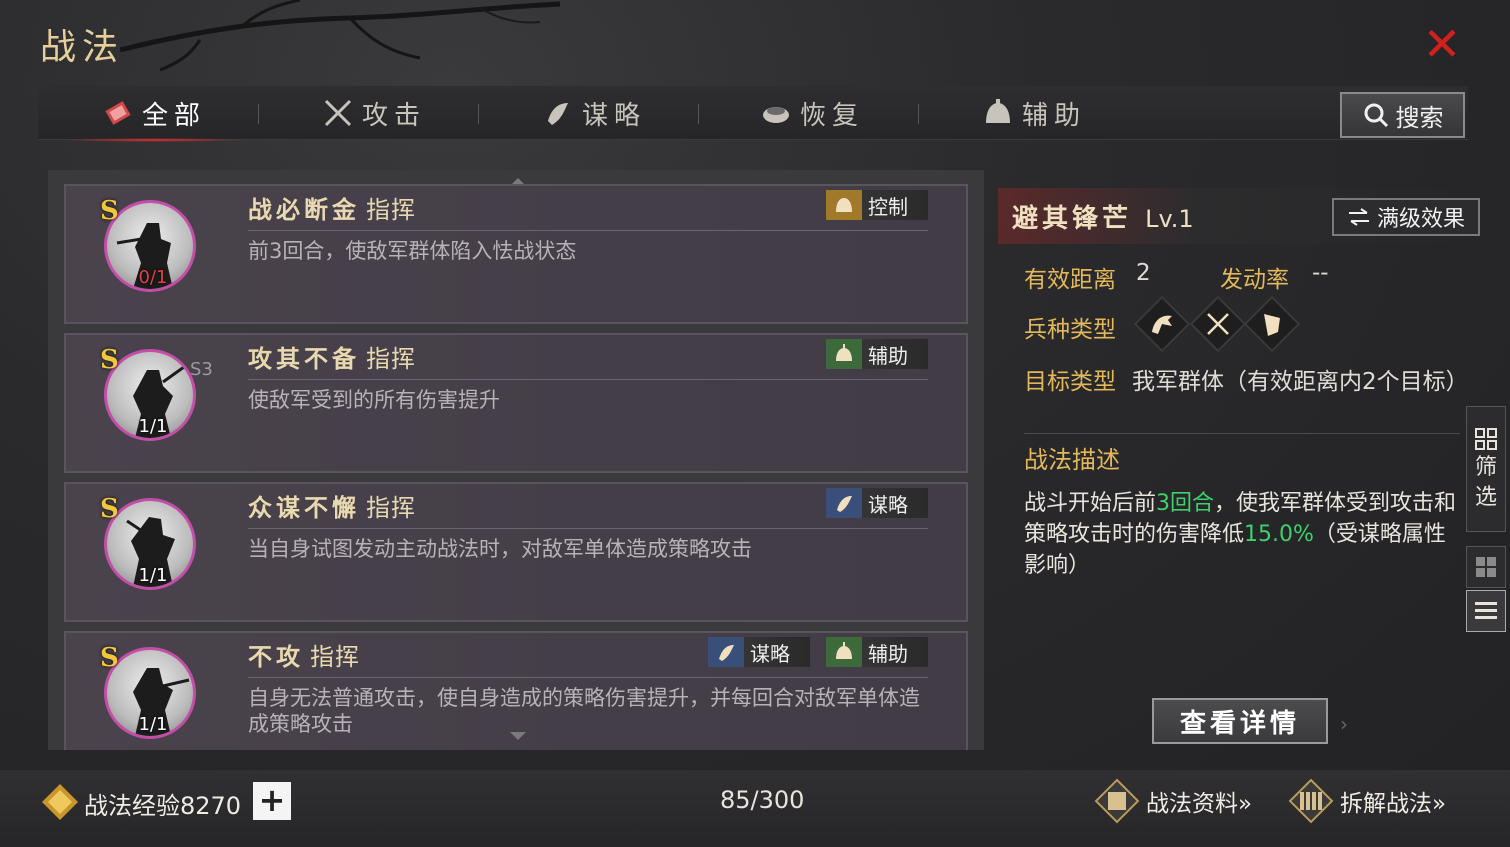  What do you see at coordinates (1486, 439) in the screenshot?
I see `grid-filter-icon` at bounding box center [1486, 439].